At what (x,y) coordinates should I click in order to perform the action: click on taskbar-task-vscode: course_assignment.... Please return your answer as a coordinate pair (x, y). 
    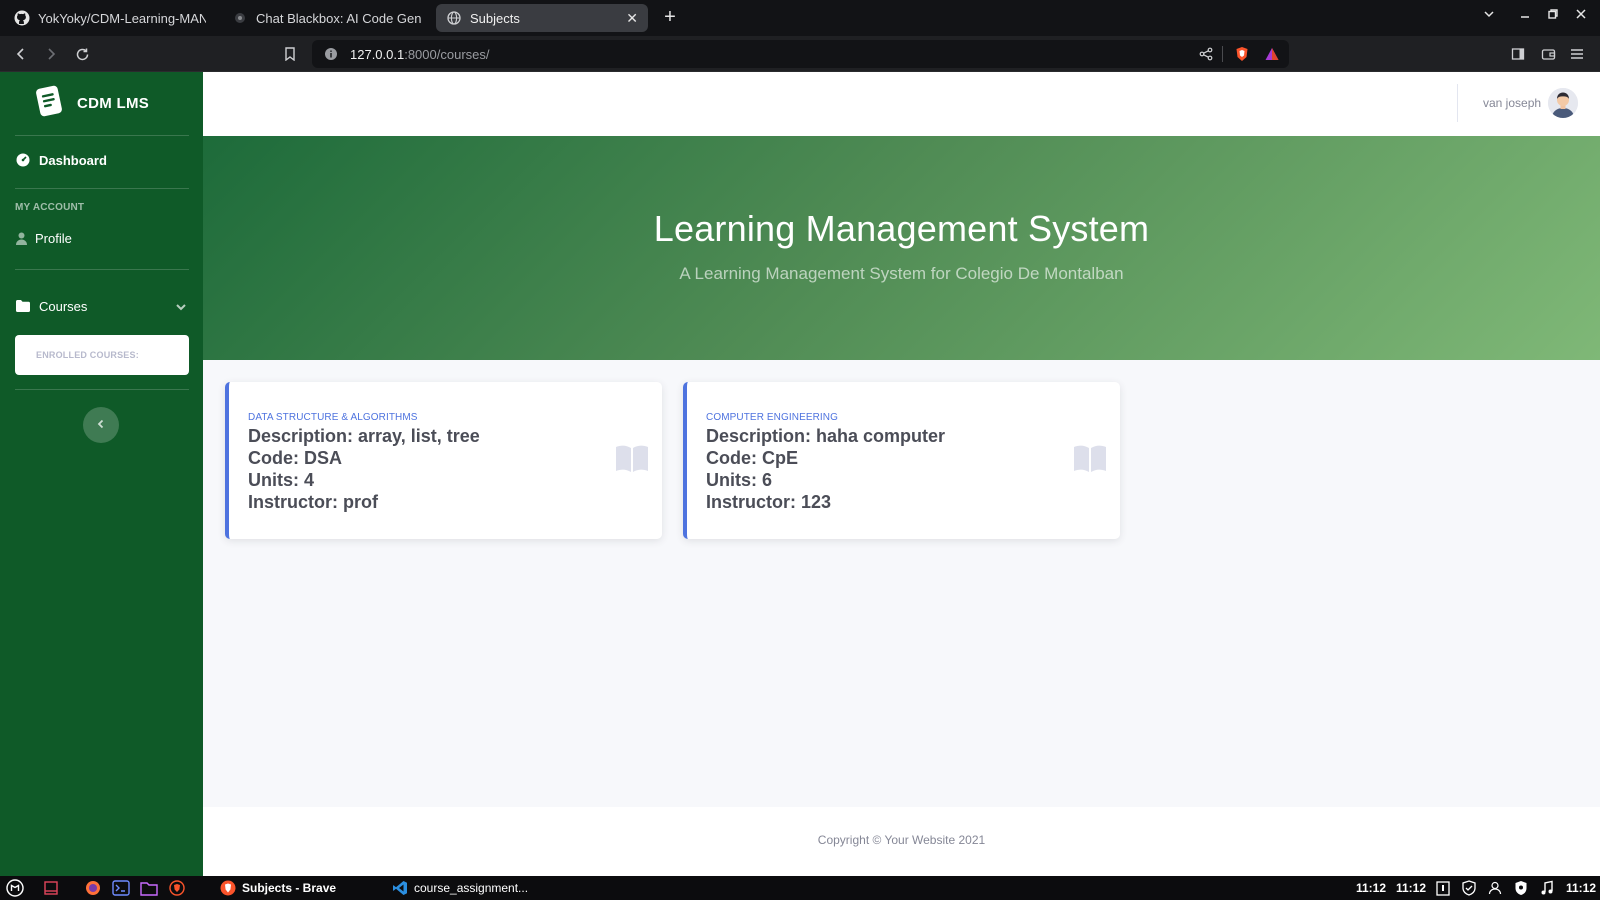
    Looking at the image, I should click on (460, 888).